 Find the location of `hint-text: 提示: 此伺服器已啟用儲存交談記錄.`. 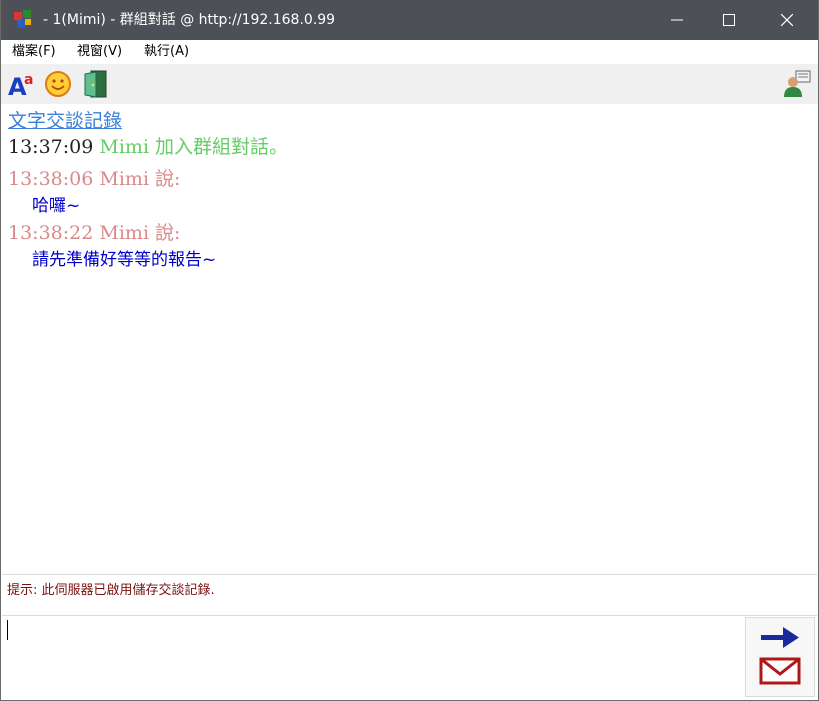

hint-text: 提示: 此伺服器已啟用儲存交談記錄. is located at coordinates (111, 590).